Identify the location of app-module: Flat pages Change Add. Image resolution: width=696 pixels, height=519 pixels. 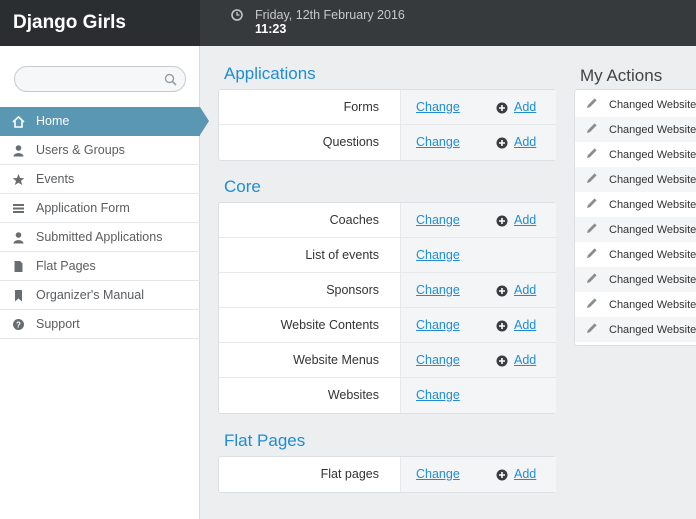
(387, 474).